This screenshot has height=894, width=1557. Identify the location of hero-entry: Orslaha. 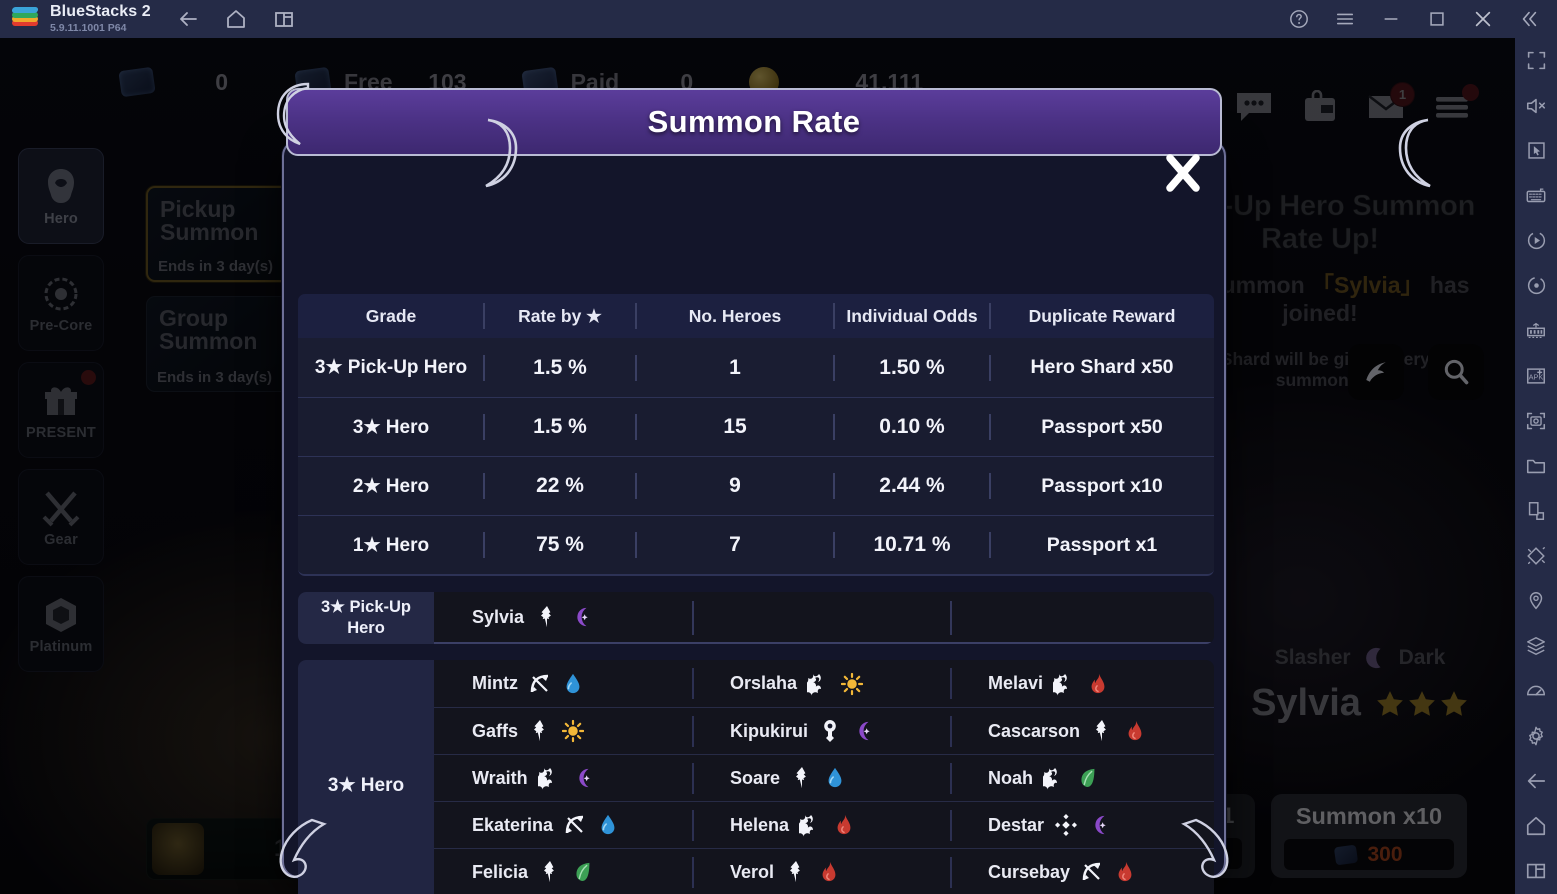
(821, 683).